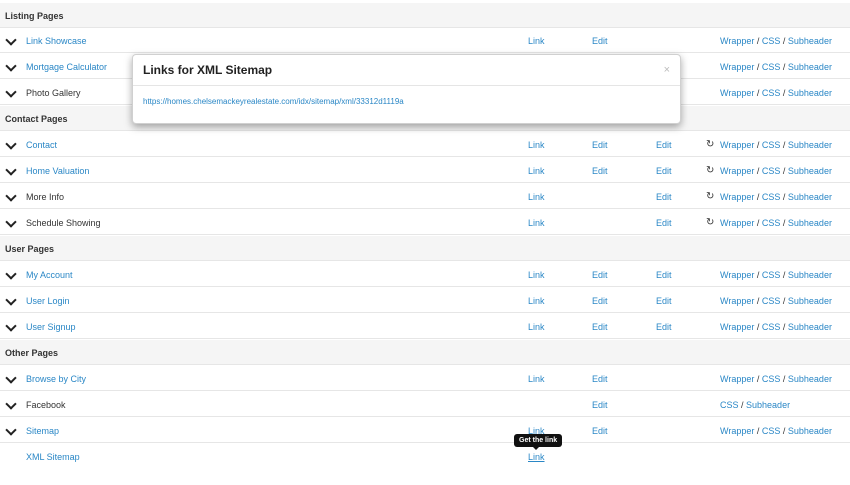  Describe the element at coordinates (42, 431) in the screenshot. I see `page-name: Sitemap` at that location.